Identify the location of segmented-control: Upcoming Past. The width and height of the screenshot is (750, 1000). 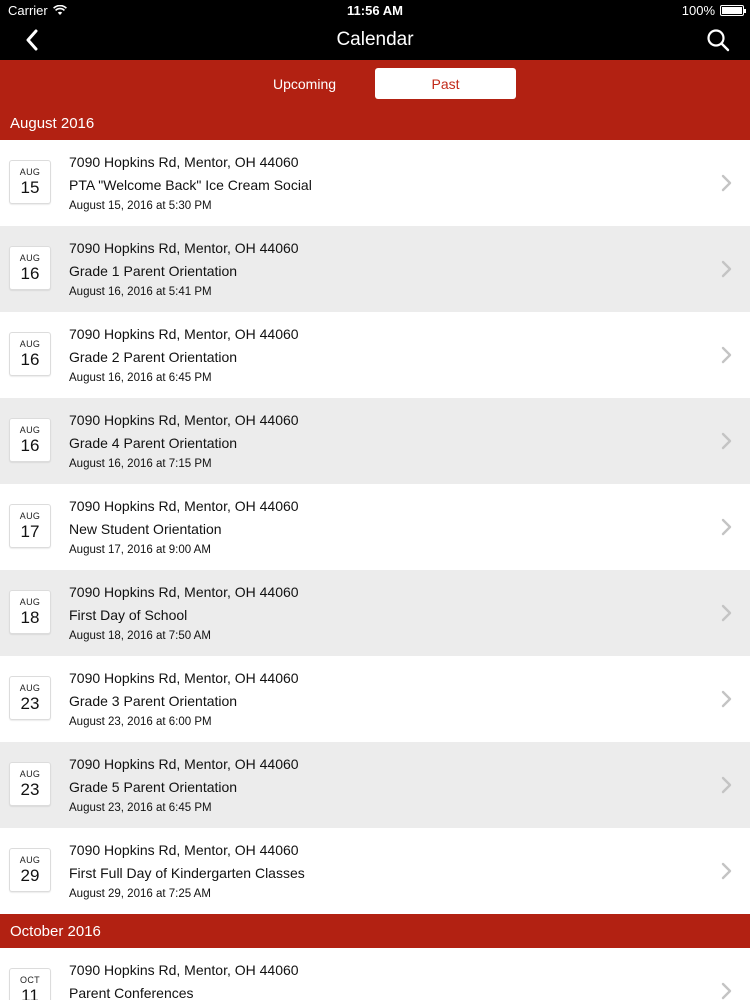
(375, 83).